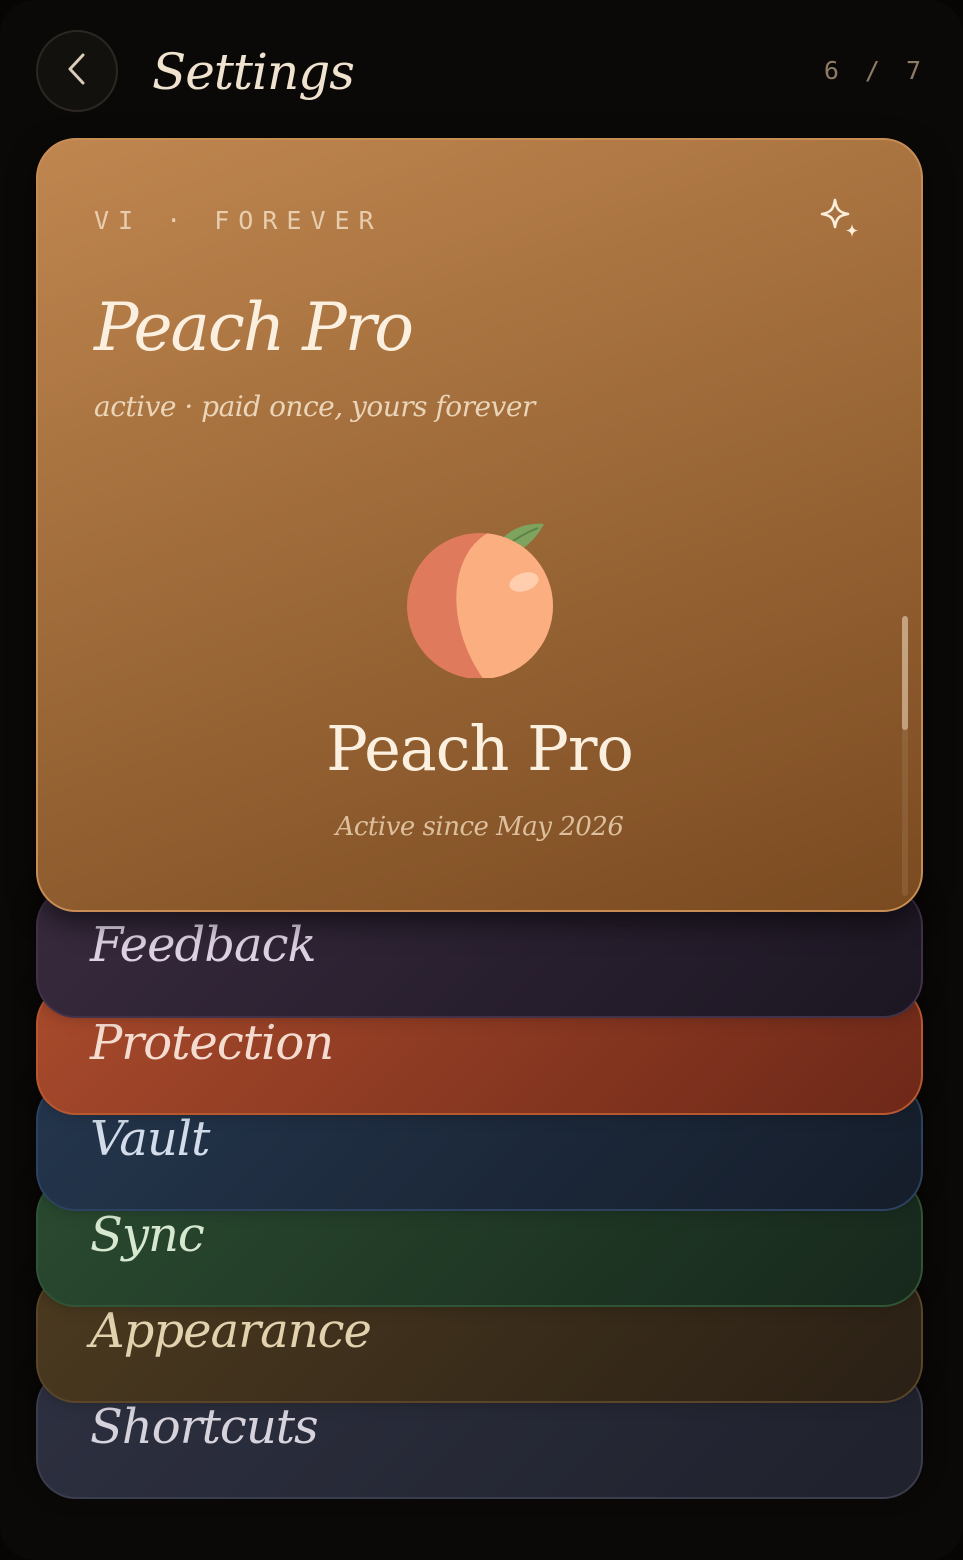 The image size is (963, 1560). I want to click on card-tag: VI · FOREVER, so click(238, 220).